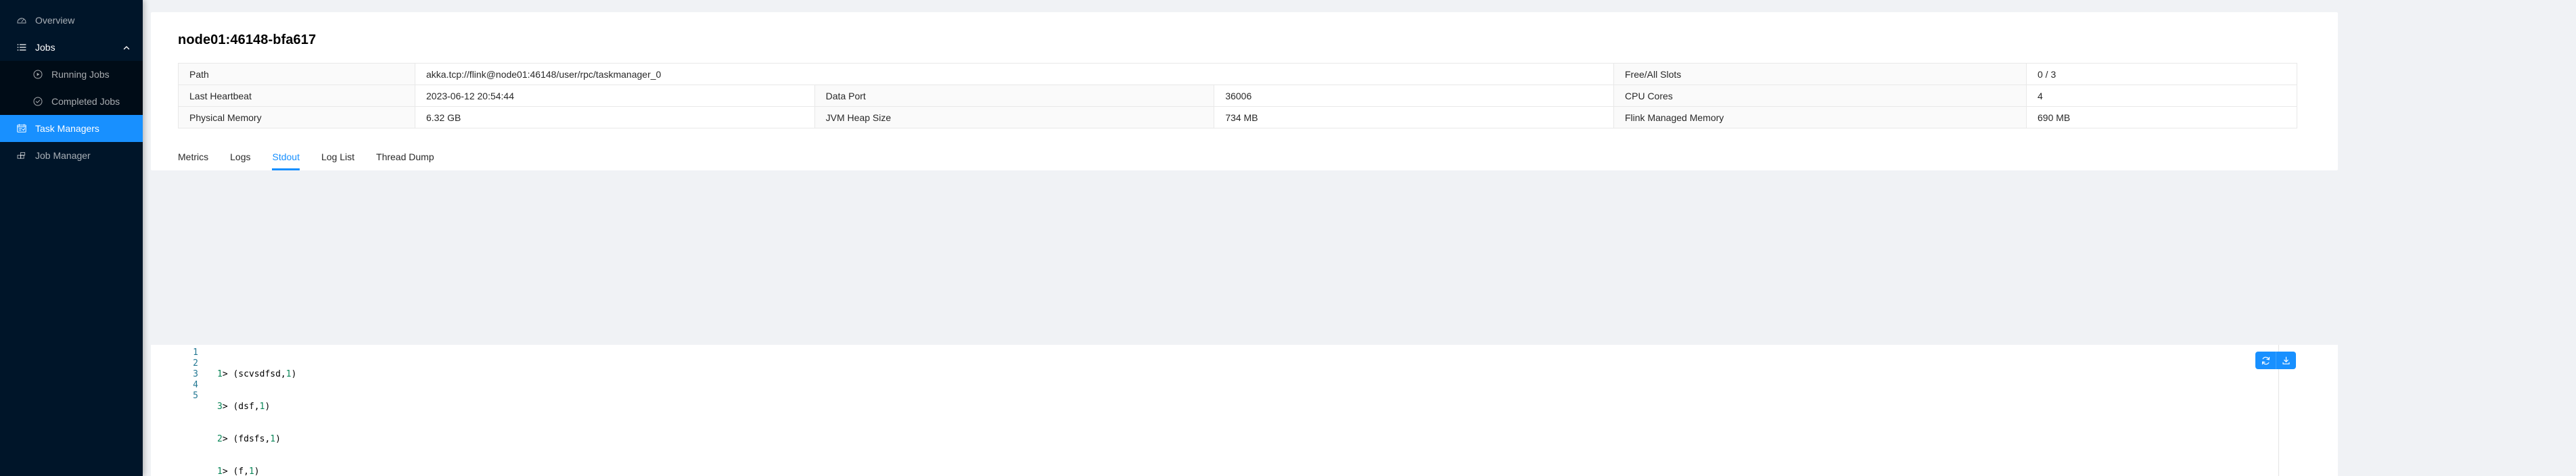 The image size is (2576, 476). I want to click on chevron-up-icon, so click(127, 47).